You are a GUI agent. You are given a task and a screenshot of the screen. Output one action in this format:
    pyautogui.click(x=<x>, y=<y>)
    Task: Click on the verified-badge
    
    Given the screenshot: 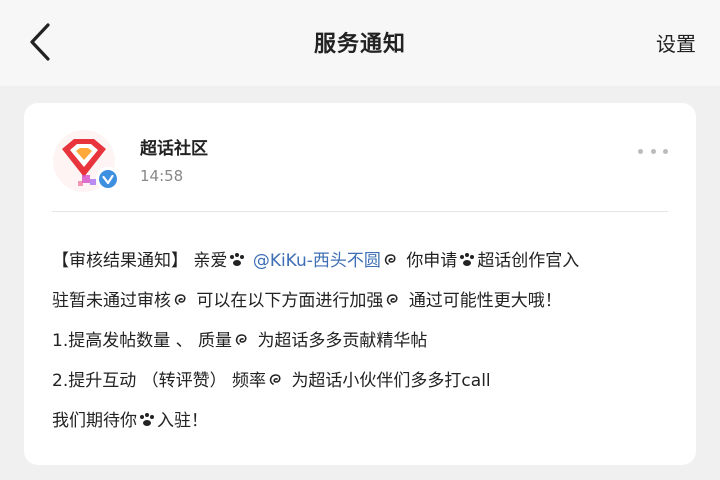 What is the action you would take?
    pyautogui.click(x=108, y=179)
    